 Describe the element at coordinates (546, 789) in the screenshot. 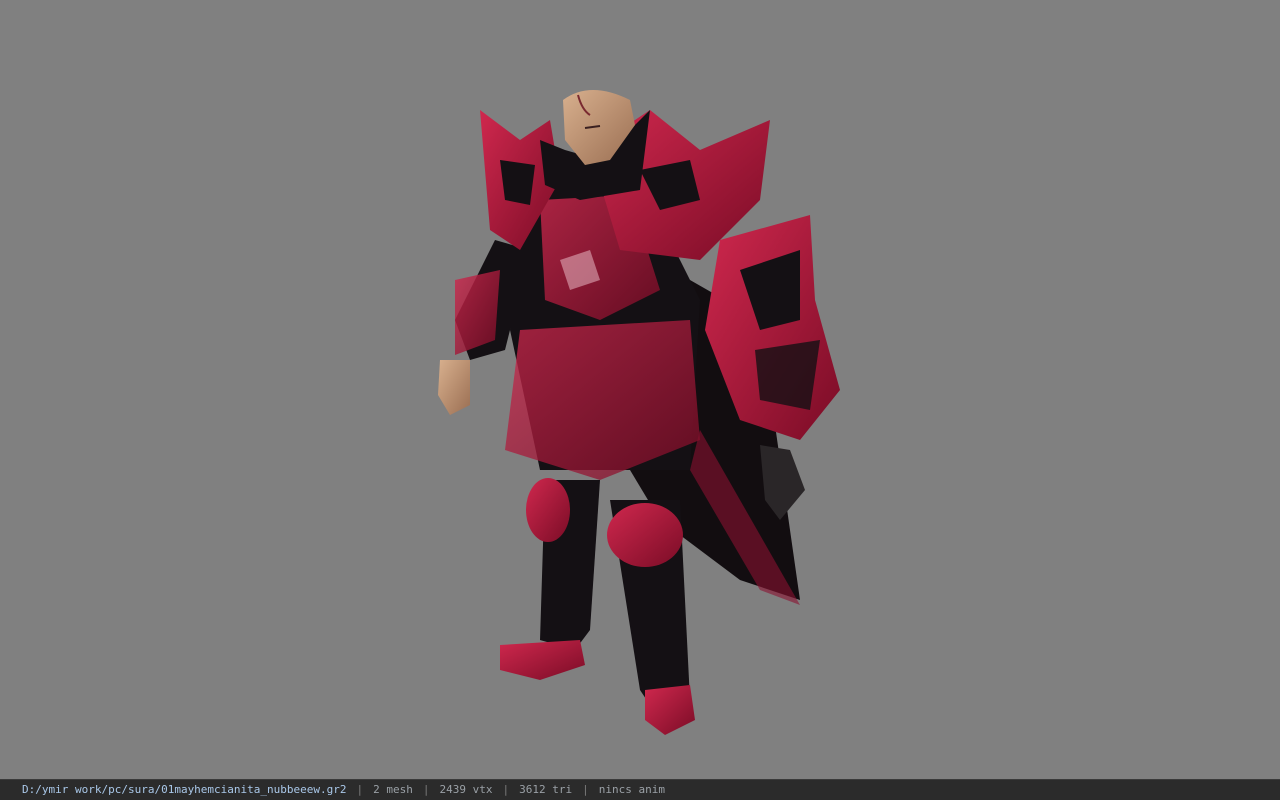

I see `triangle-count: 3612 tri` at that location.